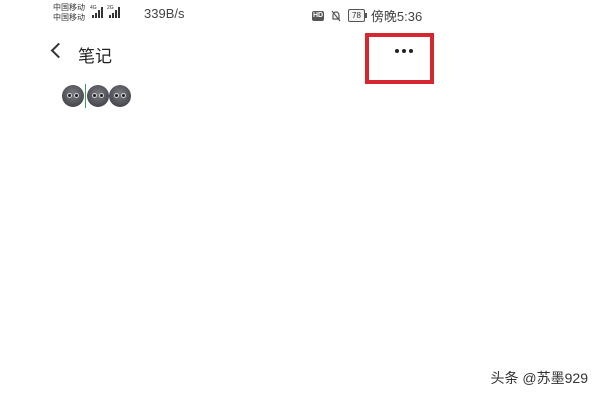 The width and height of the screenshot is (600, 400). What do you see at coordinates (336, 15) in the screenshot?
I see `mute-icon` at bounding box center [336, 15].